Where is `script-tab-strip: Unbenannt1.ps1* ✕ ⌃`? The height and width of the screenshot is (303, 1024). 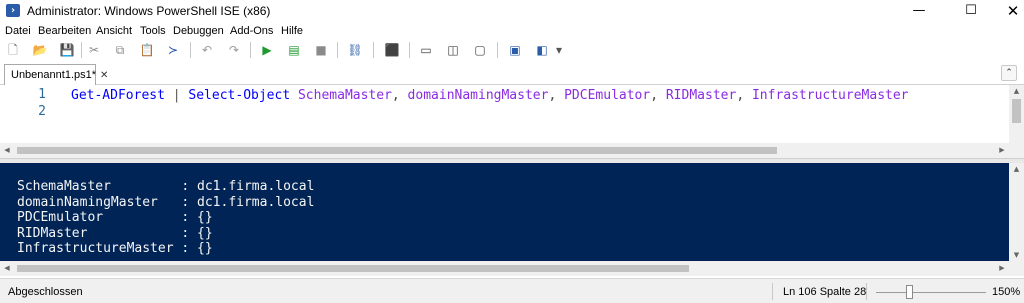
script-tab-strip: Unbenannt1.ps1* ✕ ⌃ is located at coordinates (512, 73).